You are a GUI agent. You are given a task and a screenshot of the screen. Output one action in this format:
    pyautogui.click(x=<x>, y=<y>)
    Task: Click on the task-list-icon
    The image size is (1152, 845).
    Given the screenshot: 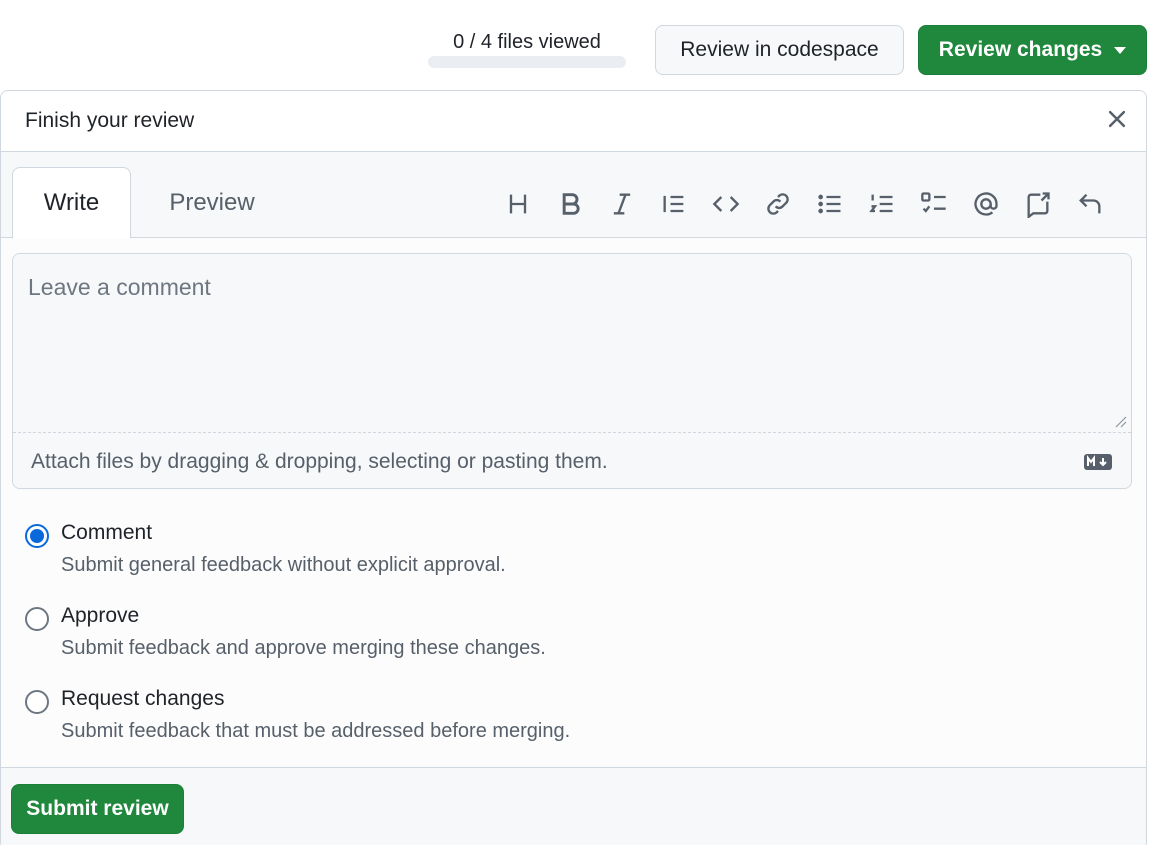 What is the action you would take?
    pyautogui.click(x=934, y=204)
    